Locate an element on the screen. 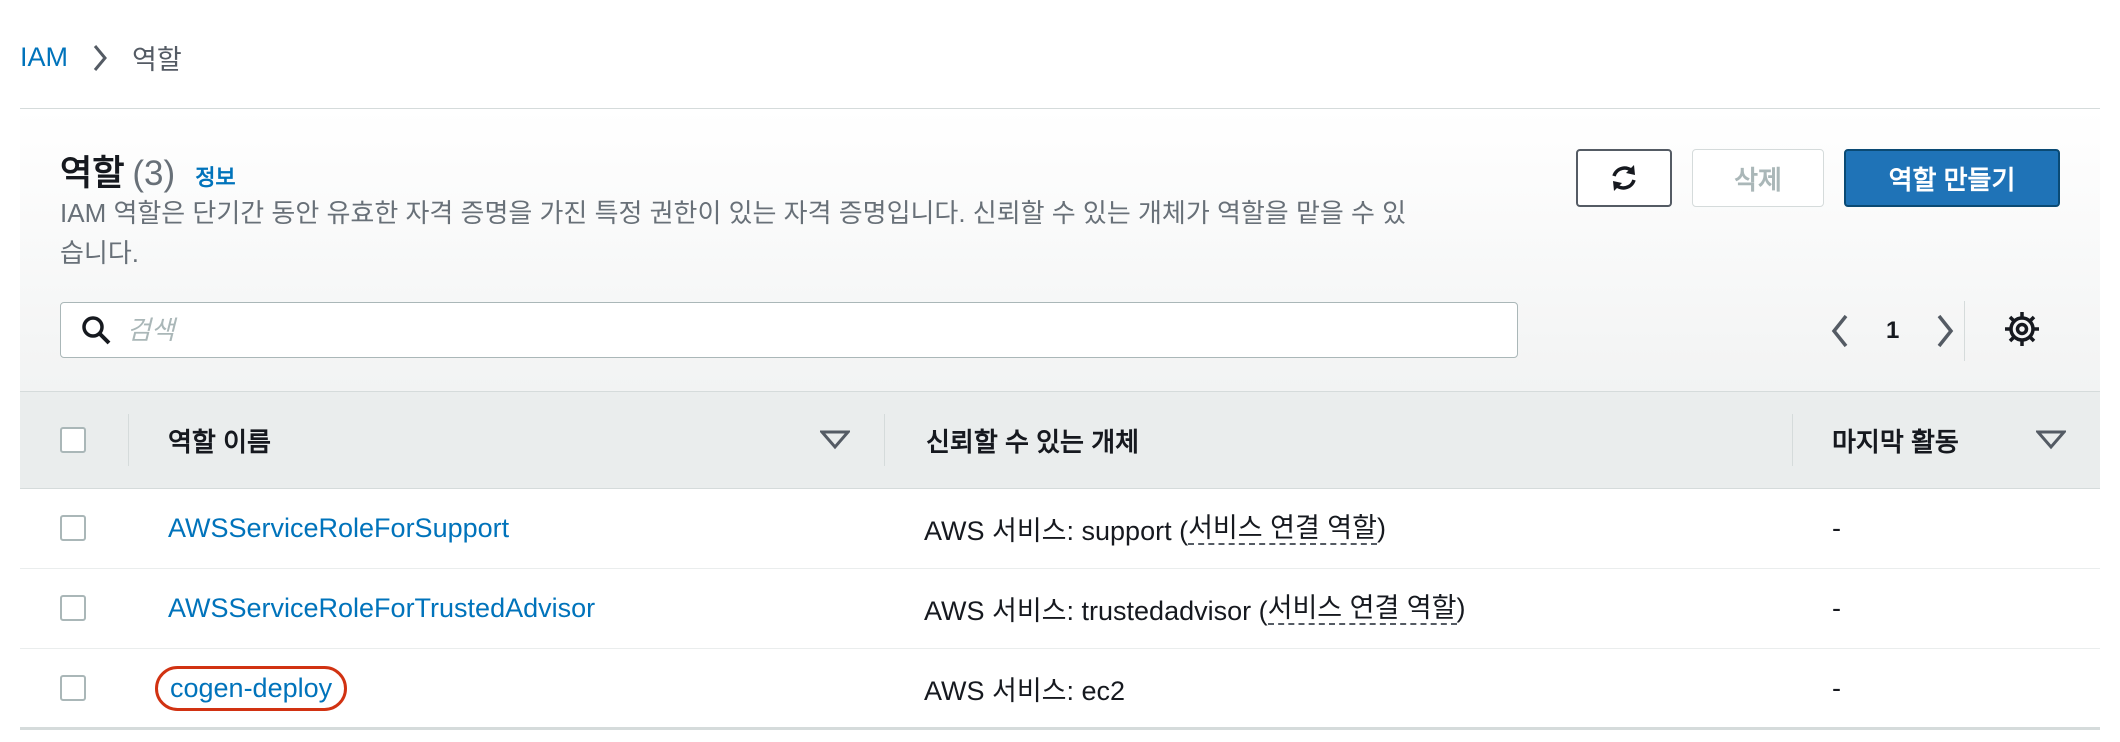 The width and height of the screenshot is (2120, 742). column-header-last-activity: 마지막 활동 is located at coordinates (1895, 440).